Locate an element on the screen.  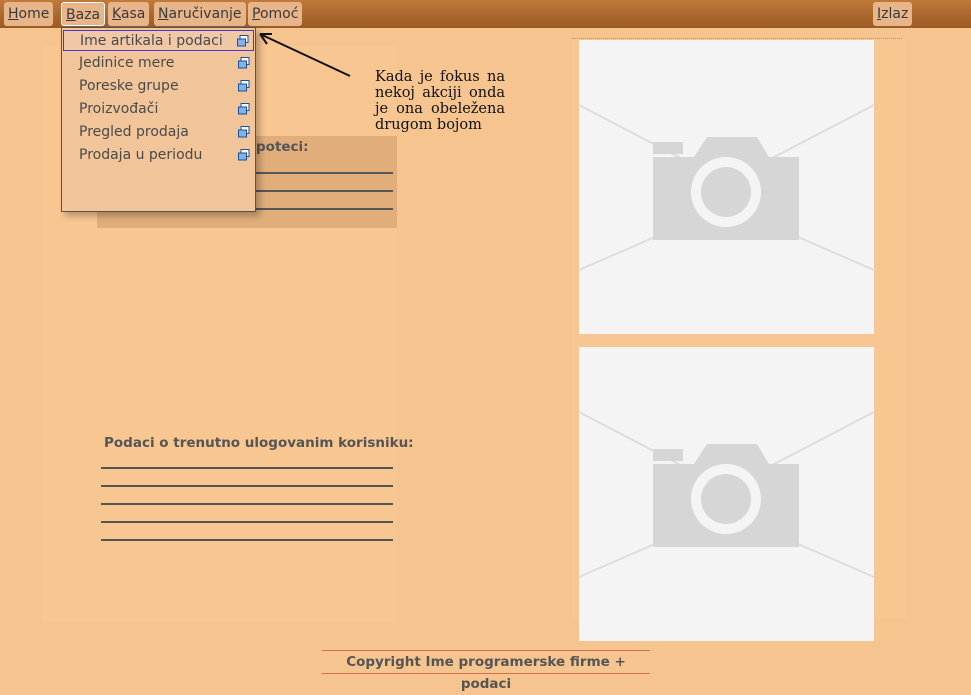
menubar: Home Baza Kasa Naručivanje Pomoć Izlaz is located at coordinates (485, 14).